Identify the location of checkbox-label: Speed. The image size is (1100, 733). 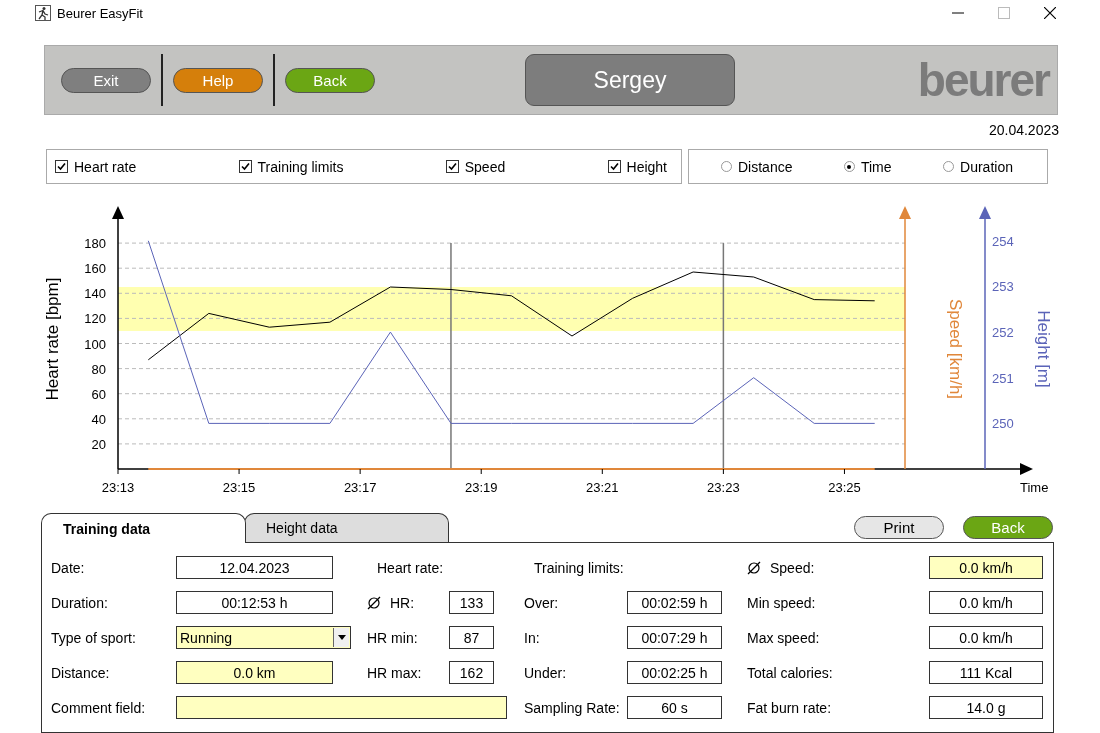
(485, 166).